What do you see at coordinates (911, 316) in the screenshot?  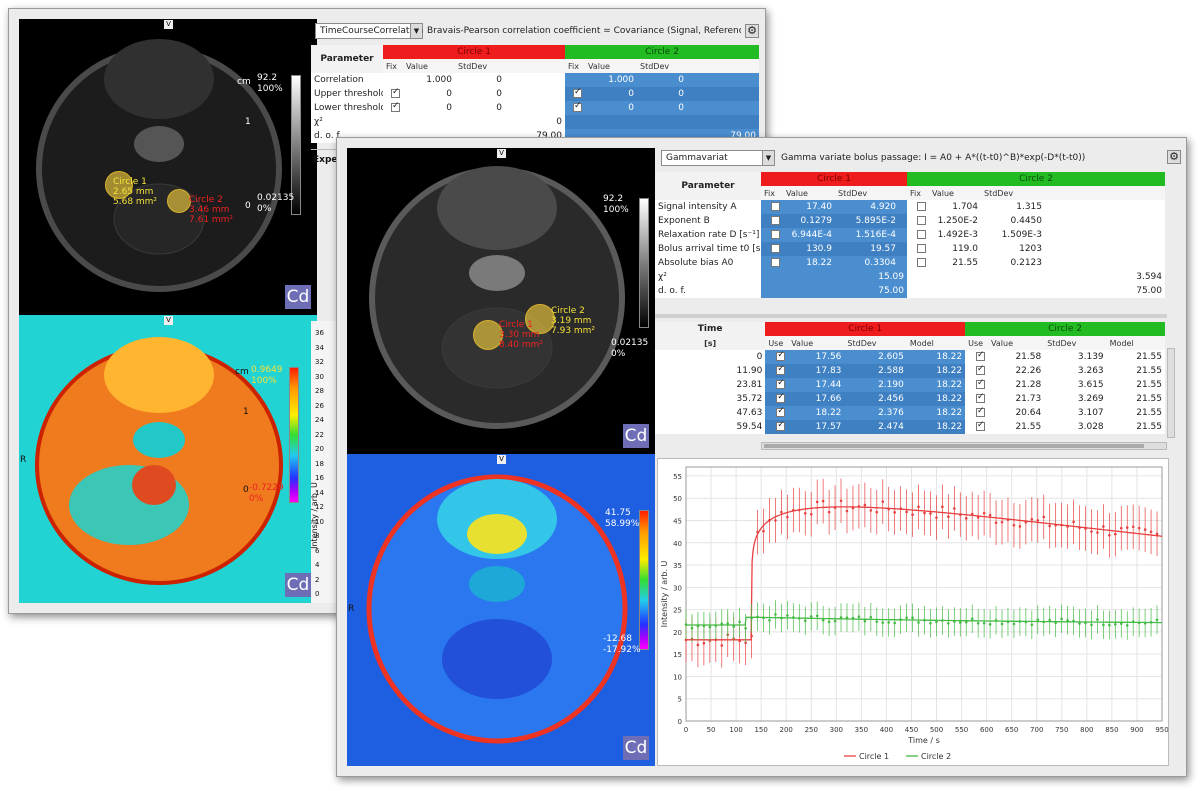 I see `splitter-handle` at bounding box center [911, 316].